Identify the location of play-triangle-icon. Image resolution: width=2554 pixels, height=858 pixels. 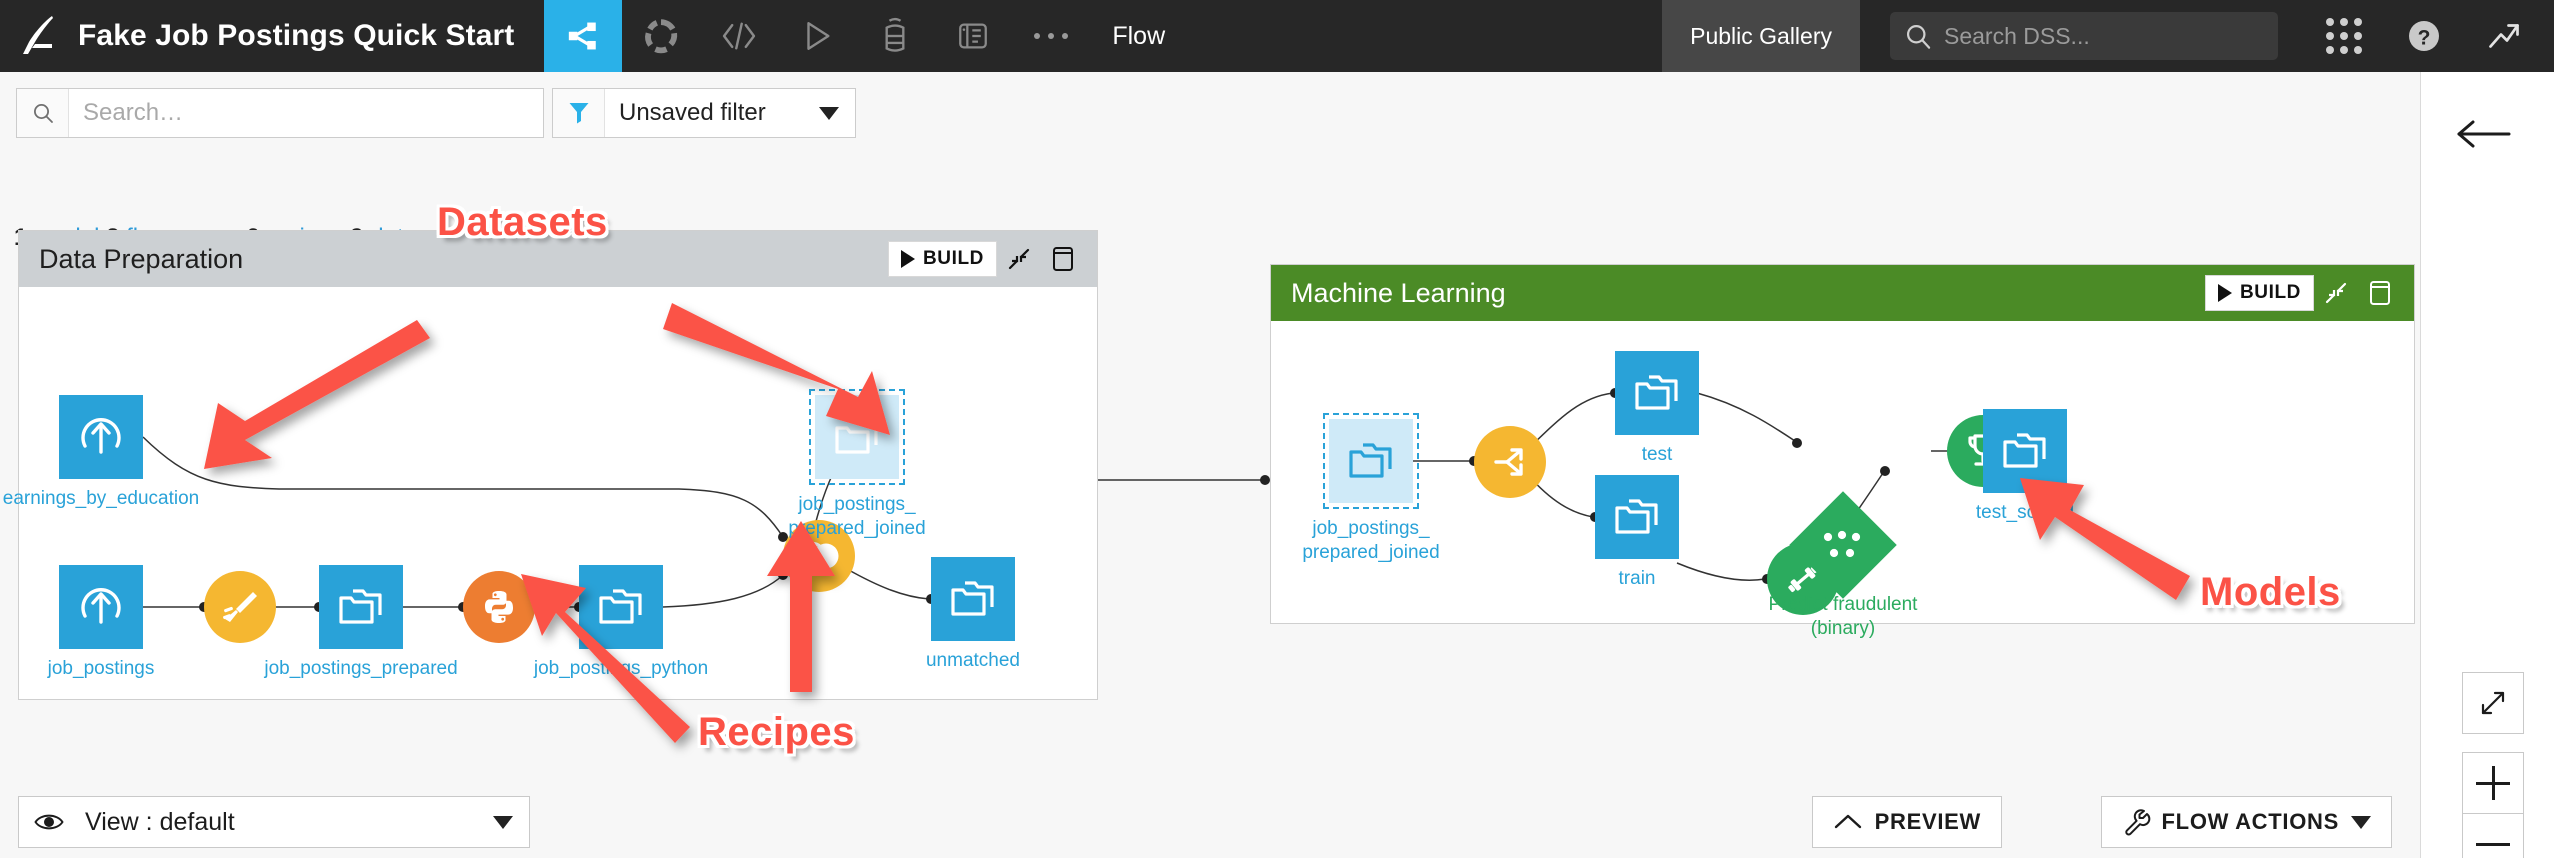
(907, 259).